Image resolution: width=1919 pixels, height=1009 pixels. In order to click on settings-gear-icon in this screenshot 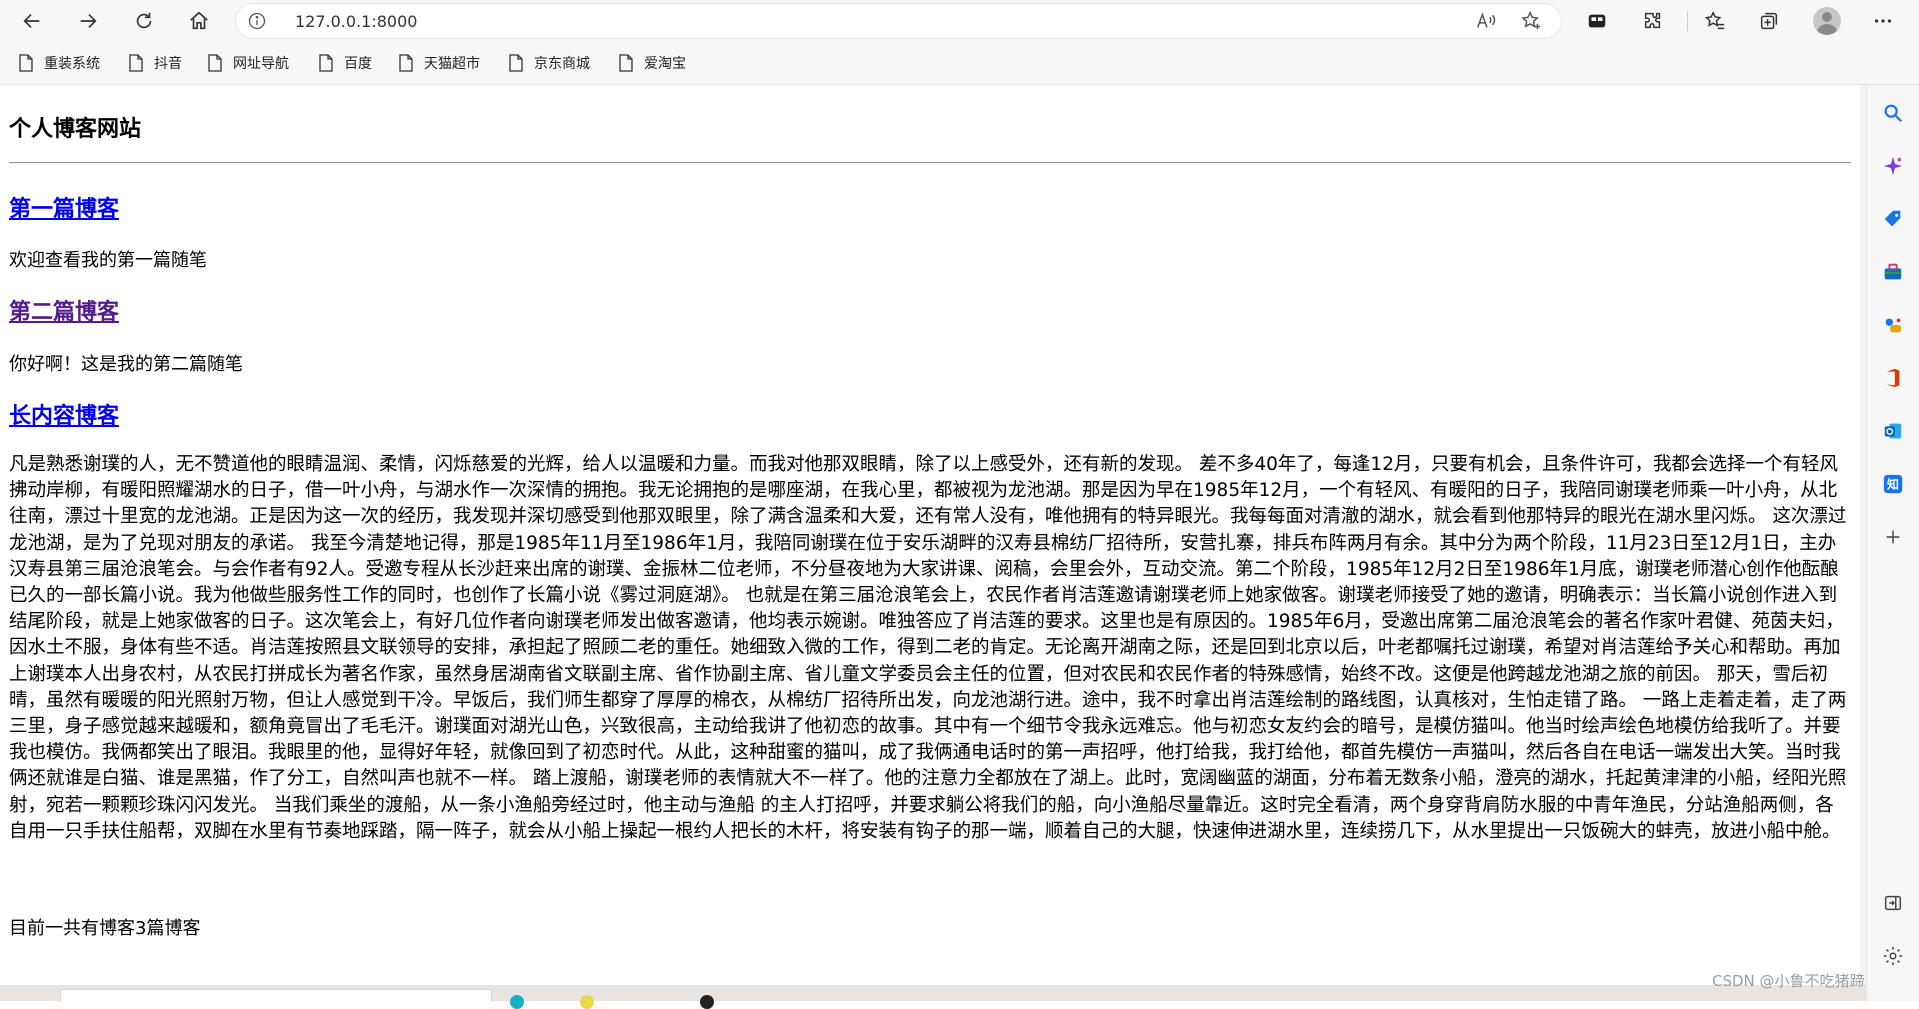, I will do `click(1893, 956)`.